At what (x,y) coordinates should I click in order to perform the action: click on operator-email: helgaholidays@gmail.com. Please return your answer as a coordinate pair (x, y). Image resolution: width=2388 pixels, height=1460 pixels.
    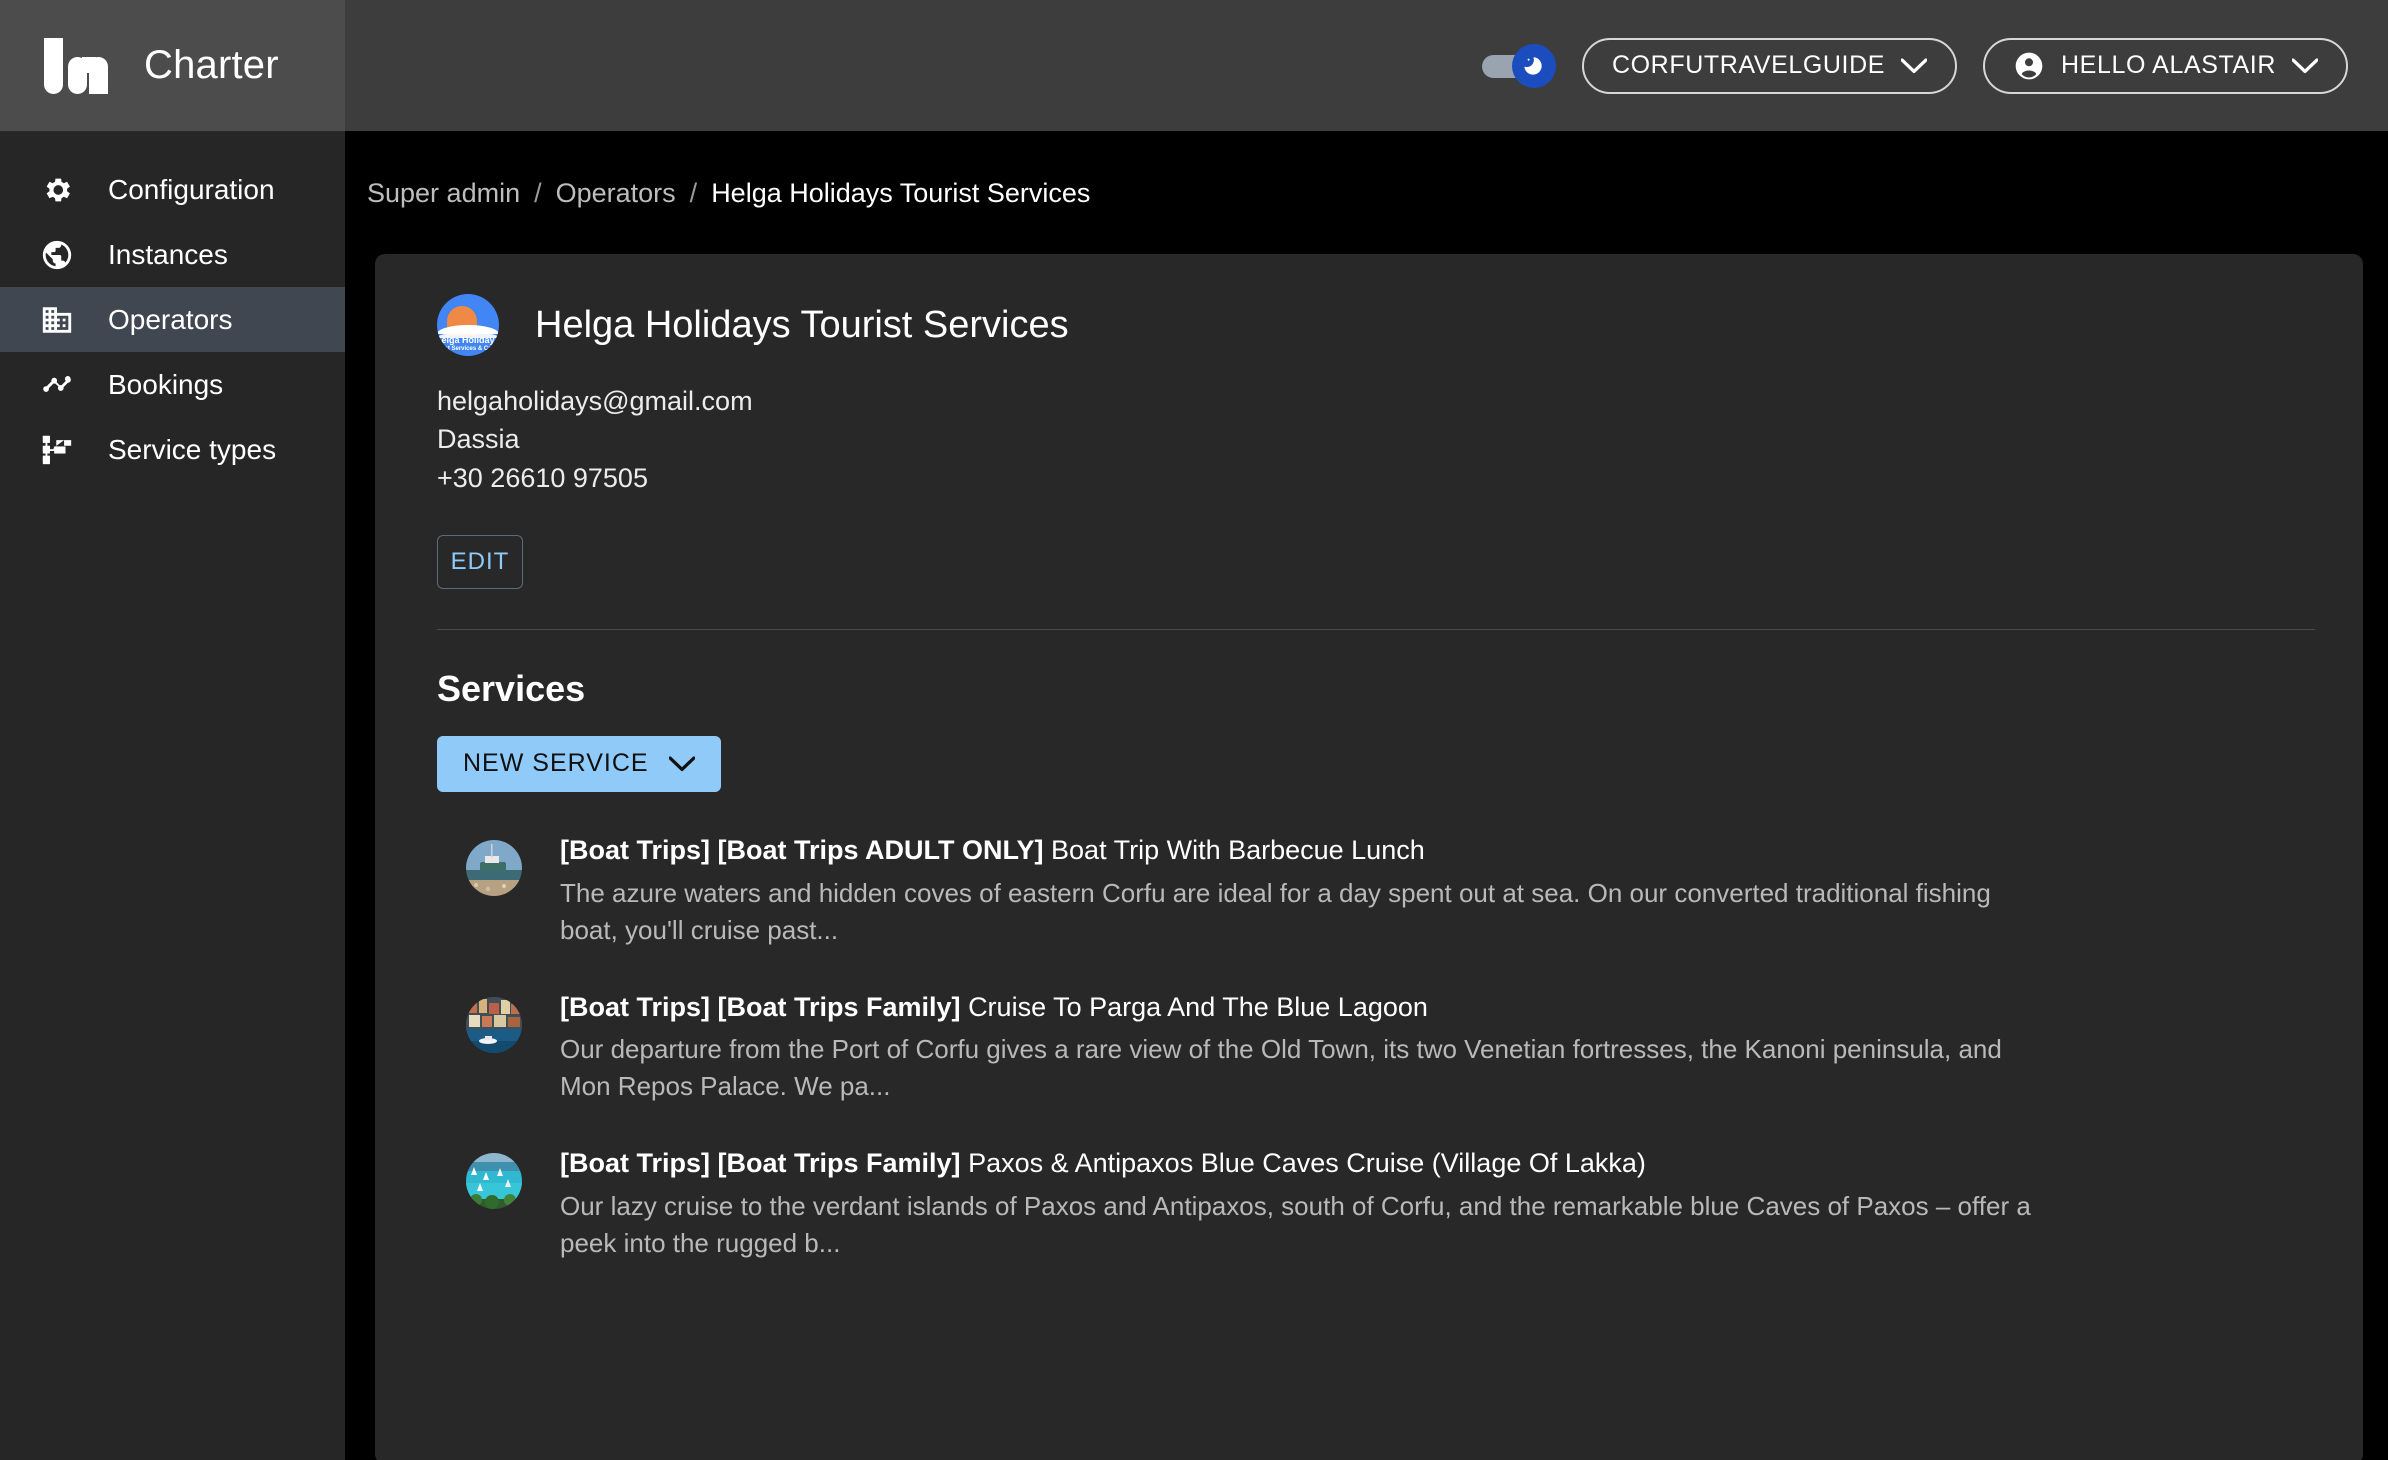
    Looking at the image, I should click on (595, 401).